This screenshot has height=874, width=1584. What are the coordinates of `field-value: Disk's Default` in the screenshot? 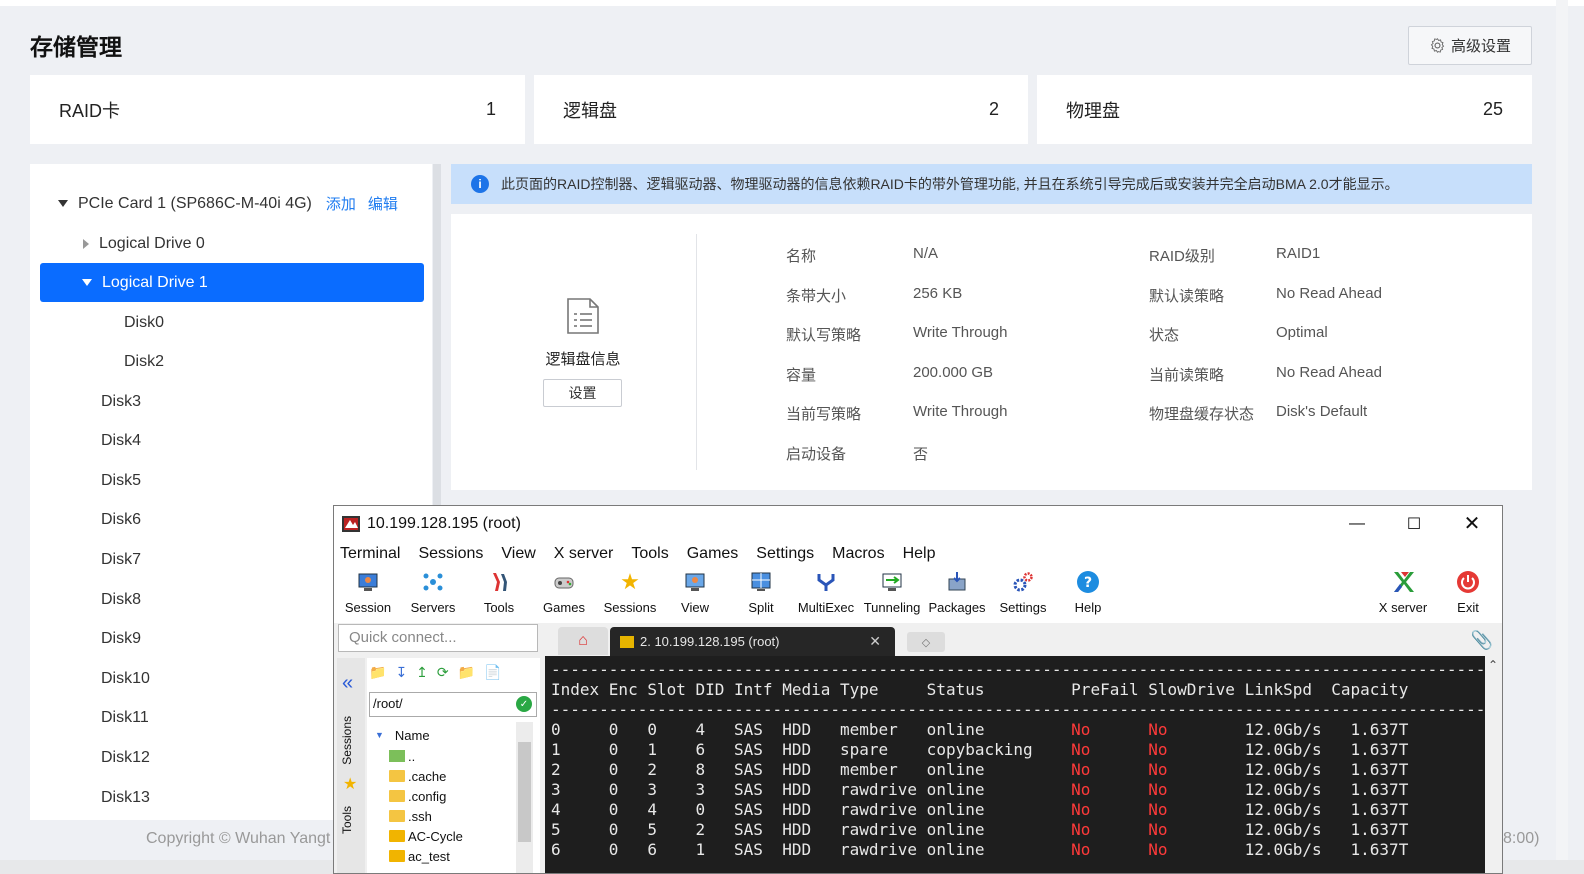 It's located at (1322, 411).